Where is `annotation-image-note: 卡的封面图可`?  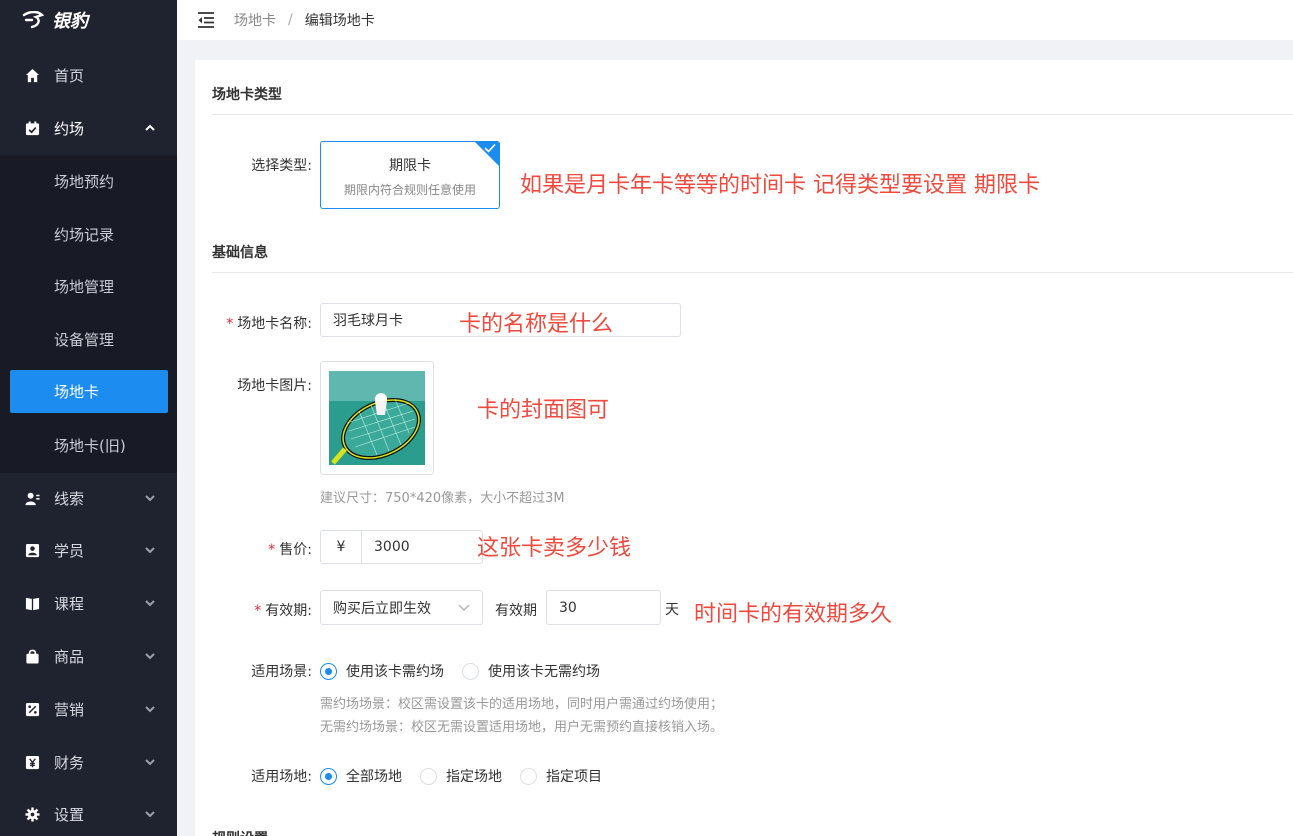 annotation-image-note: 卡的封面图可 is located at coordinates (543, 410).